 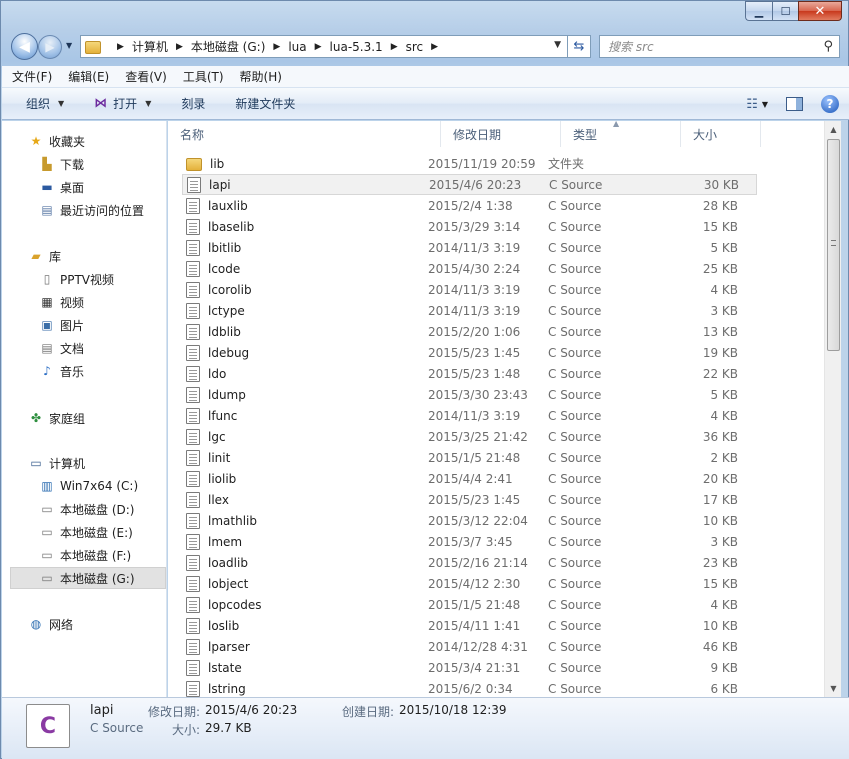 I want to click on new-folder-button: 新建文件夹, so click(x=265, y=103).